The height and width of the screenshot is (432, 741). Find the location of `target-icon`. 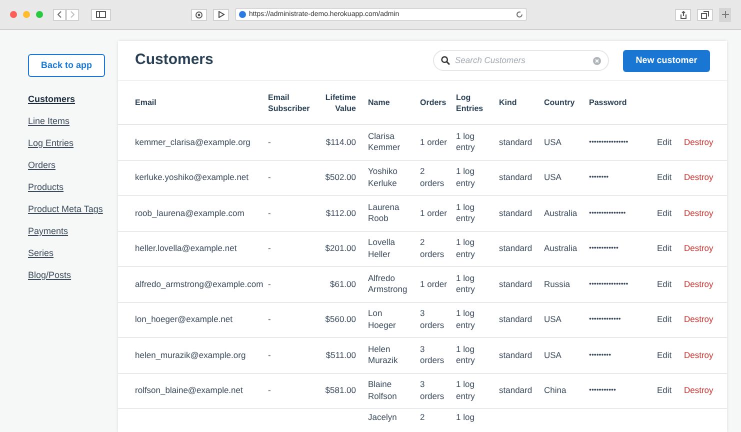

target-icon is located at coordinates (199, 14).